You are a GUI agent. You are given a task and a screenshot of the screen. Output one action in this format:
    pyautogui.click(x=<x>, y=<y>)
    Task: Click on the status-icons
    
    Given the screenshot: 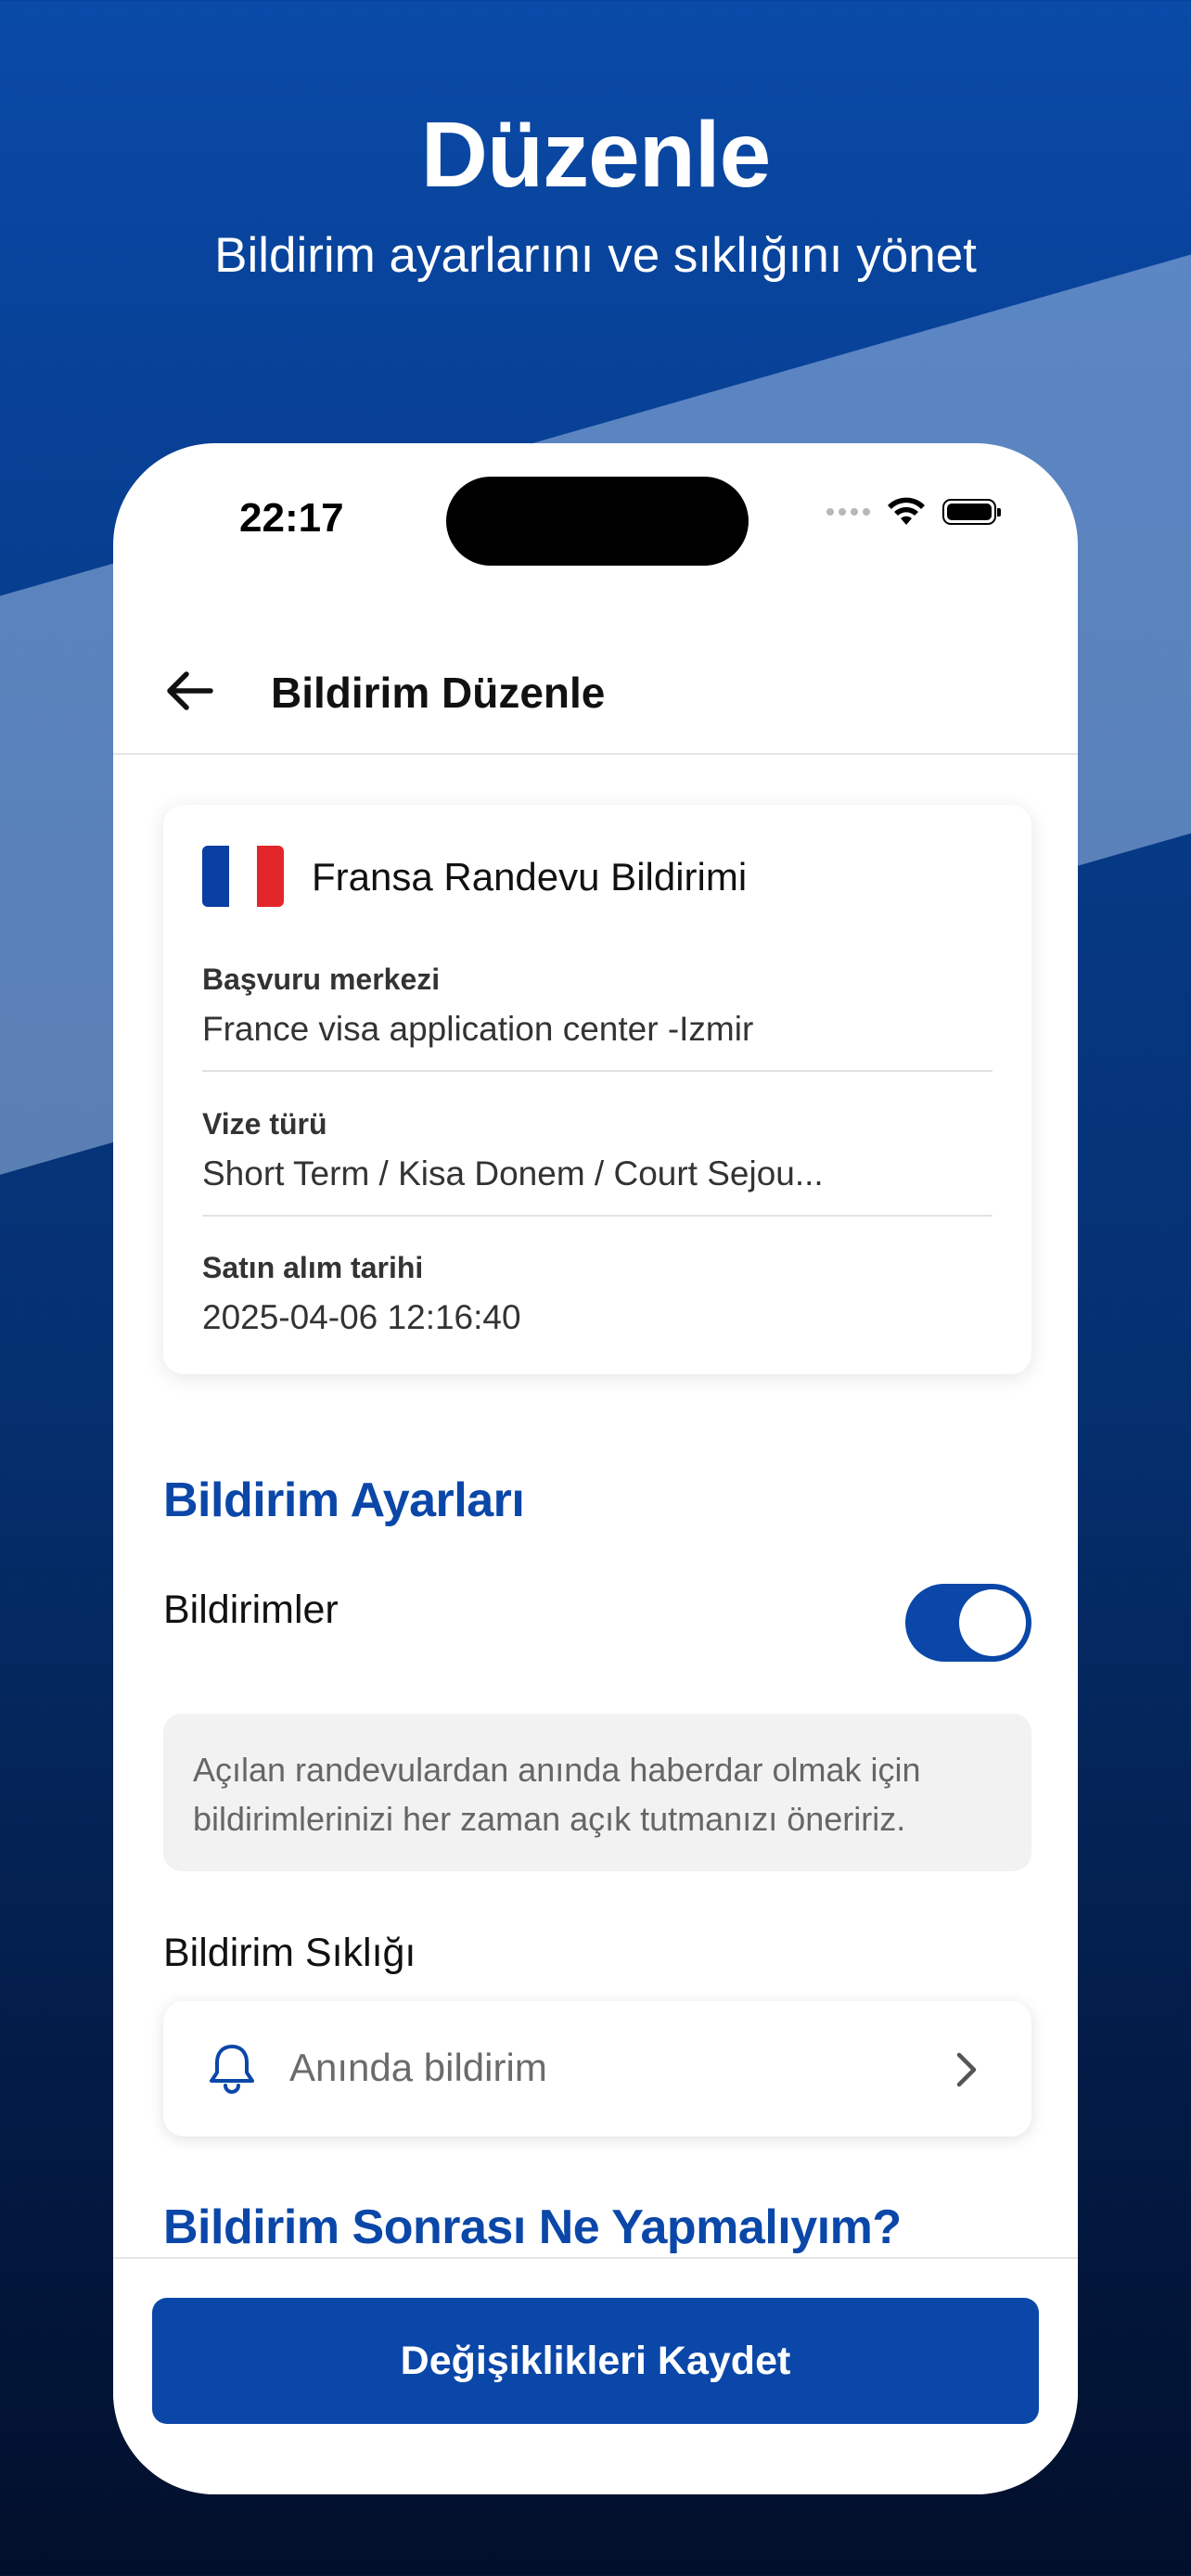 What is the action you would take?
    pyautogui.click(x=913, y=512)
    